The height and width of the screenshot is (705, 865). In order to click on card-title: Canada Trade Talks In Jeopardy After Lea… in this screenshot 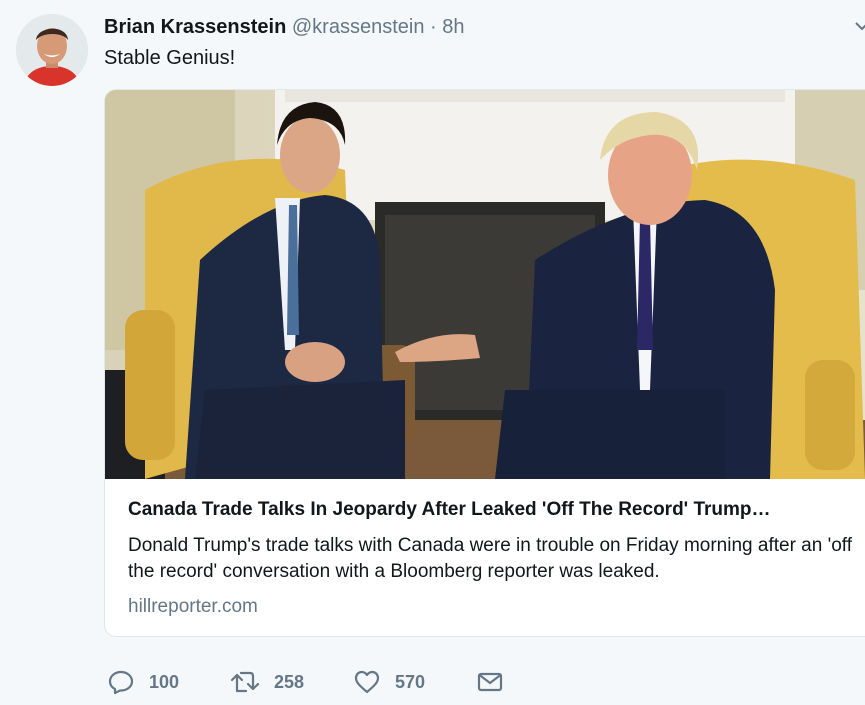, I will do `click(495, 510)`.